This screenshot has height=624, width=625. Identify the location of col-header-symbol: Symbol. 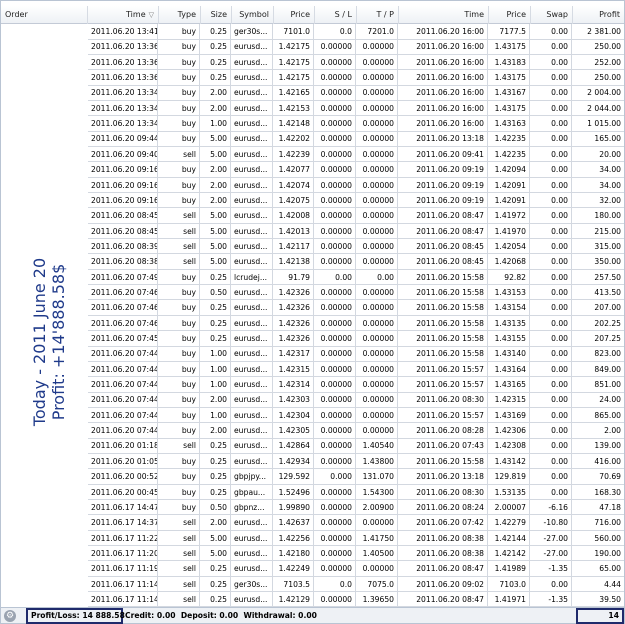
(253, 15).